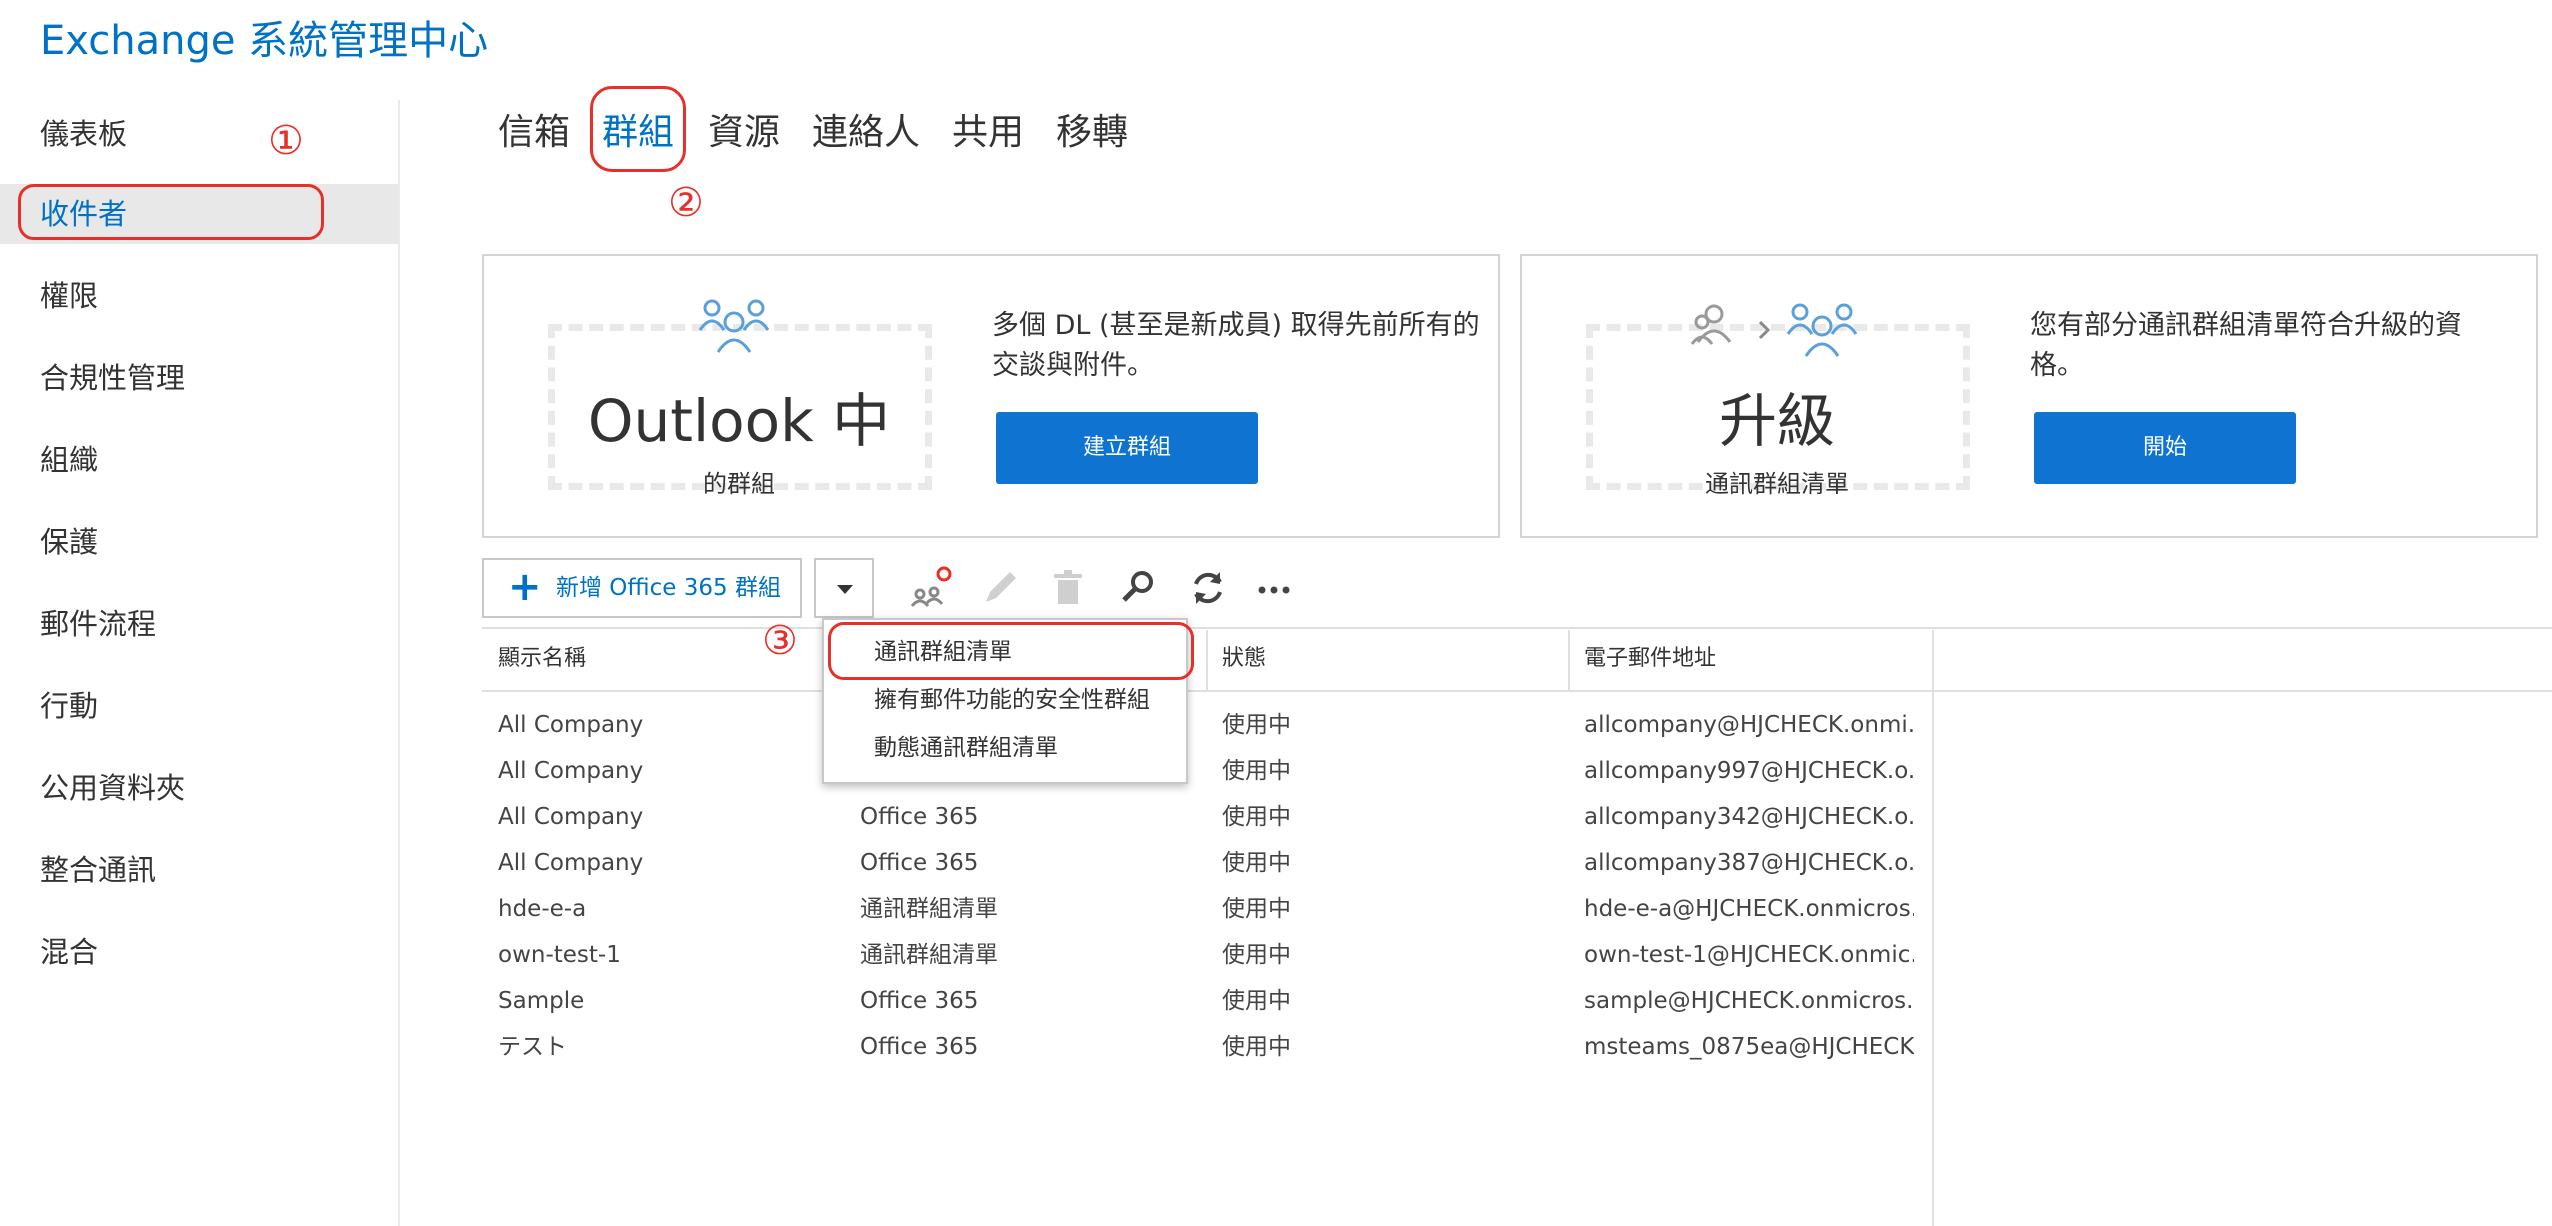 The image size is (2552, 1226). What do you see at coordinates (1012, 700) in the screenshot?
I see `menu-item-mail-enabled-security-group: 擁有郵件功能的安全性群組` at bounding box center [1012, 700].